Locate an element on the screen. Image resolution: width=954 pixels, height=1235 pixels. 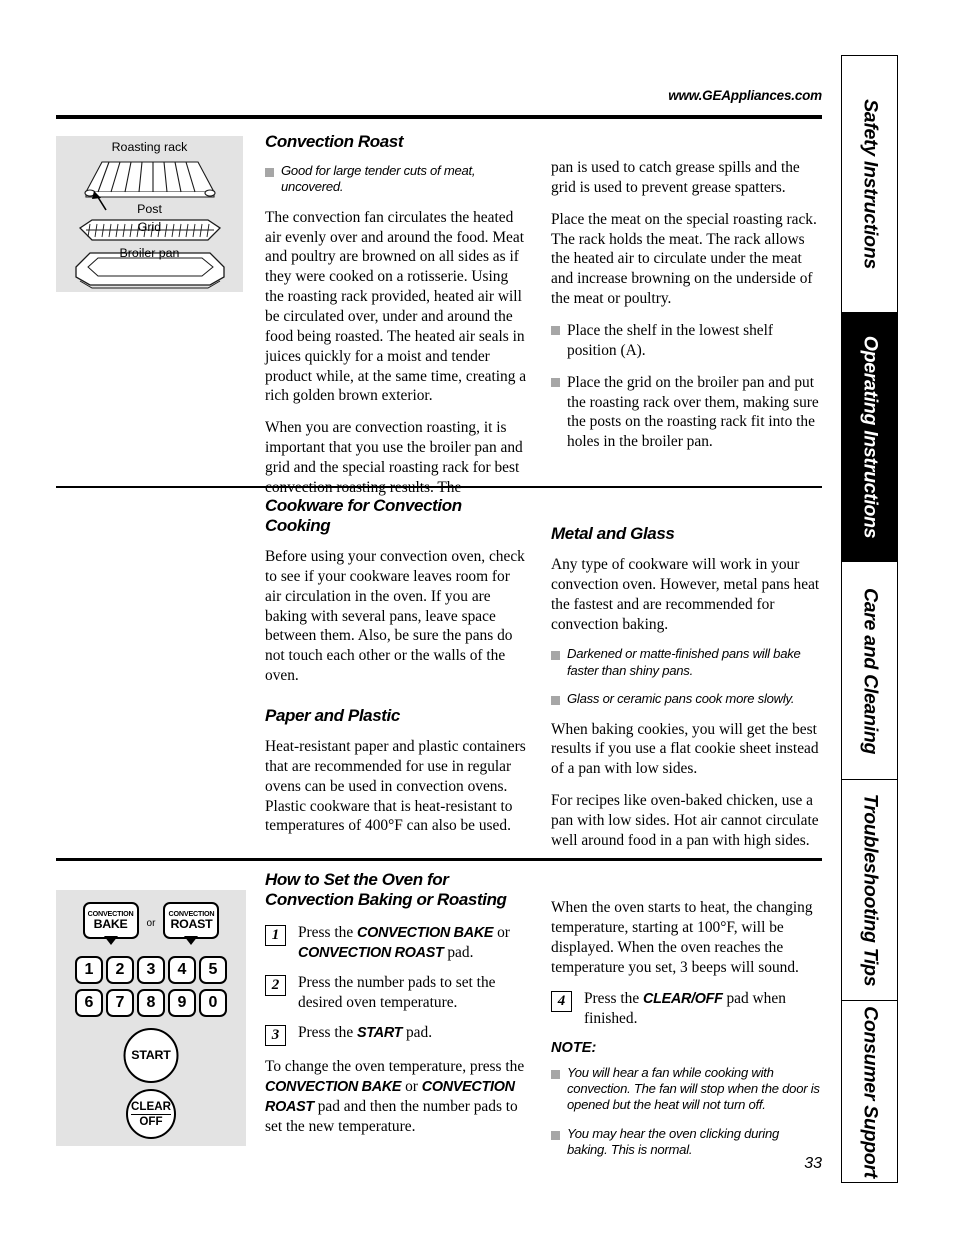
section-tab-label: Care and Cleaning is located at coordinates (870, 670).